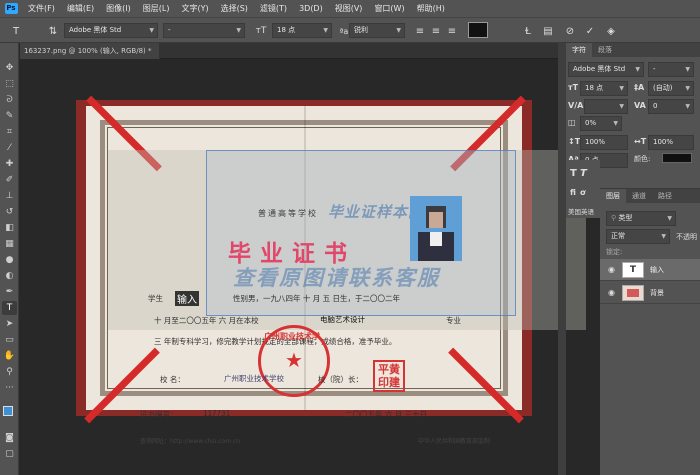  Describe the element at coordinates (601, 123) in the screenshot. I see `char-tsume-select: 0% ▼` at that location.